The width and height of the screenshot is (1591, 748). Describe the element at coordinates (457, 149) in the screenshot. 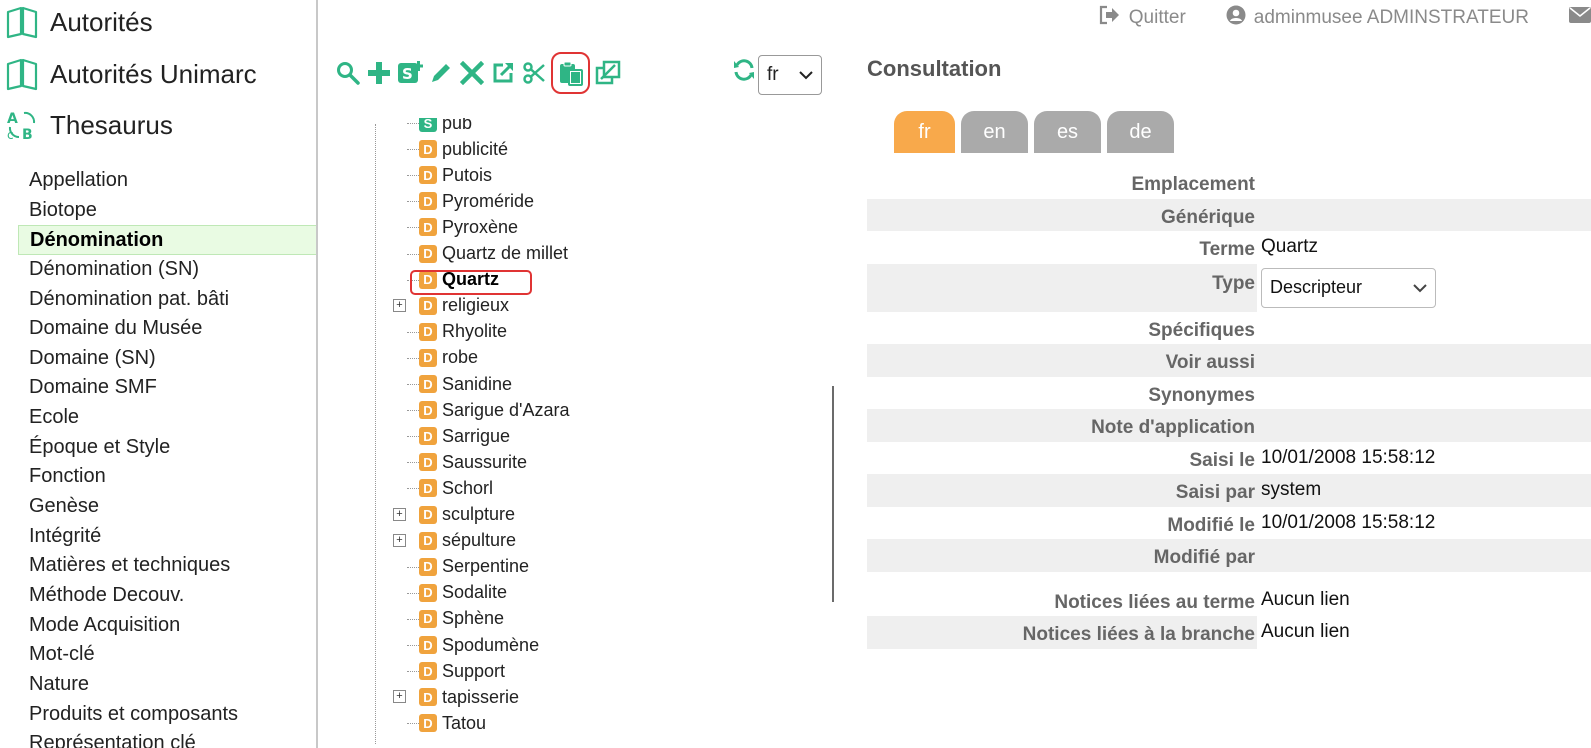

I see `tree-node: Dpublicité` at that location.